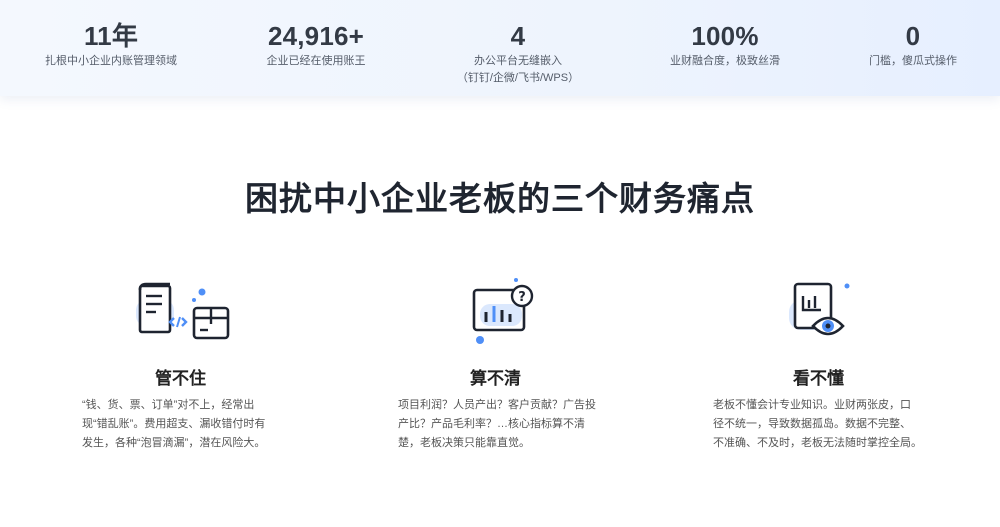 This screenshot has height=527, width=1000. I want to click on stat-value: 100%, so click(725, 36).